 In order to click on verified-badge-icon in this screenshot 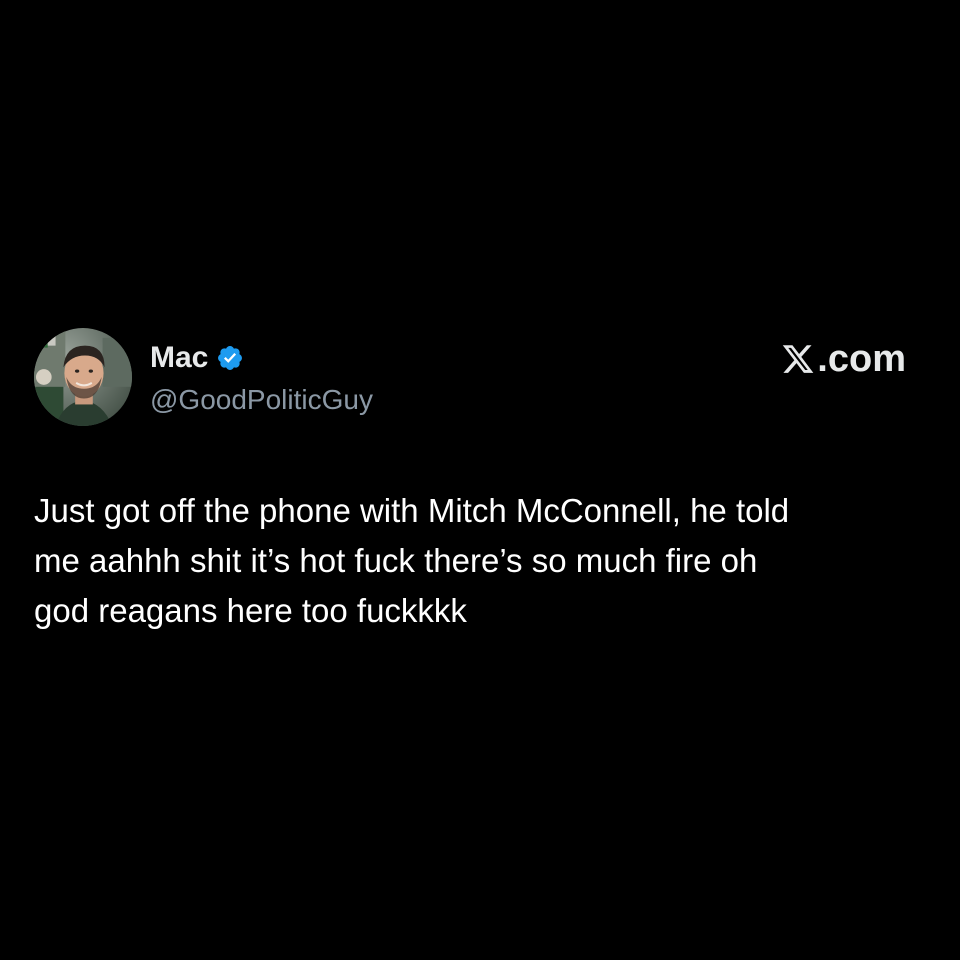, I will do `click(230, 358)`.